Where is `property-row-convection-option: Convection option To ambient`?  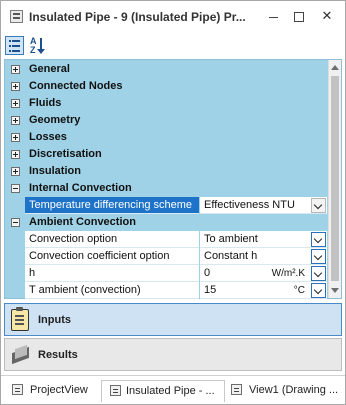 property-row-convection-option: Convection option To ambient is located at coordinates (166, 239).